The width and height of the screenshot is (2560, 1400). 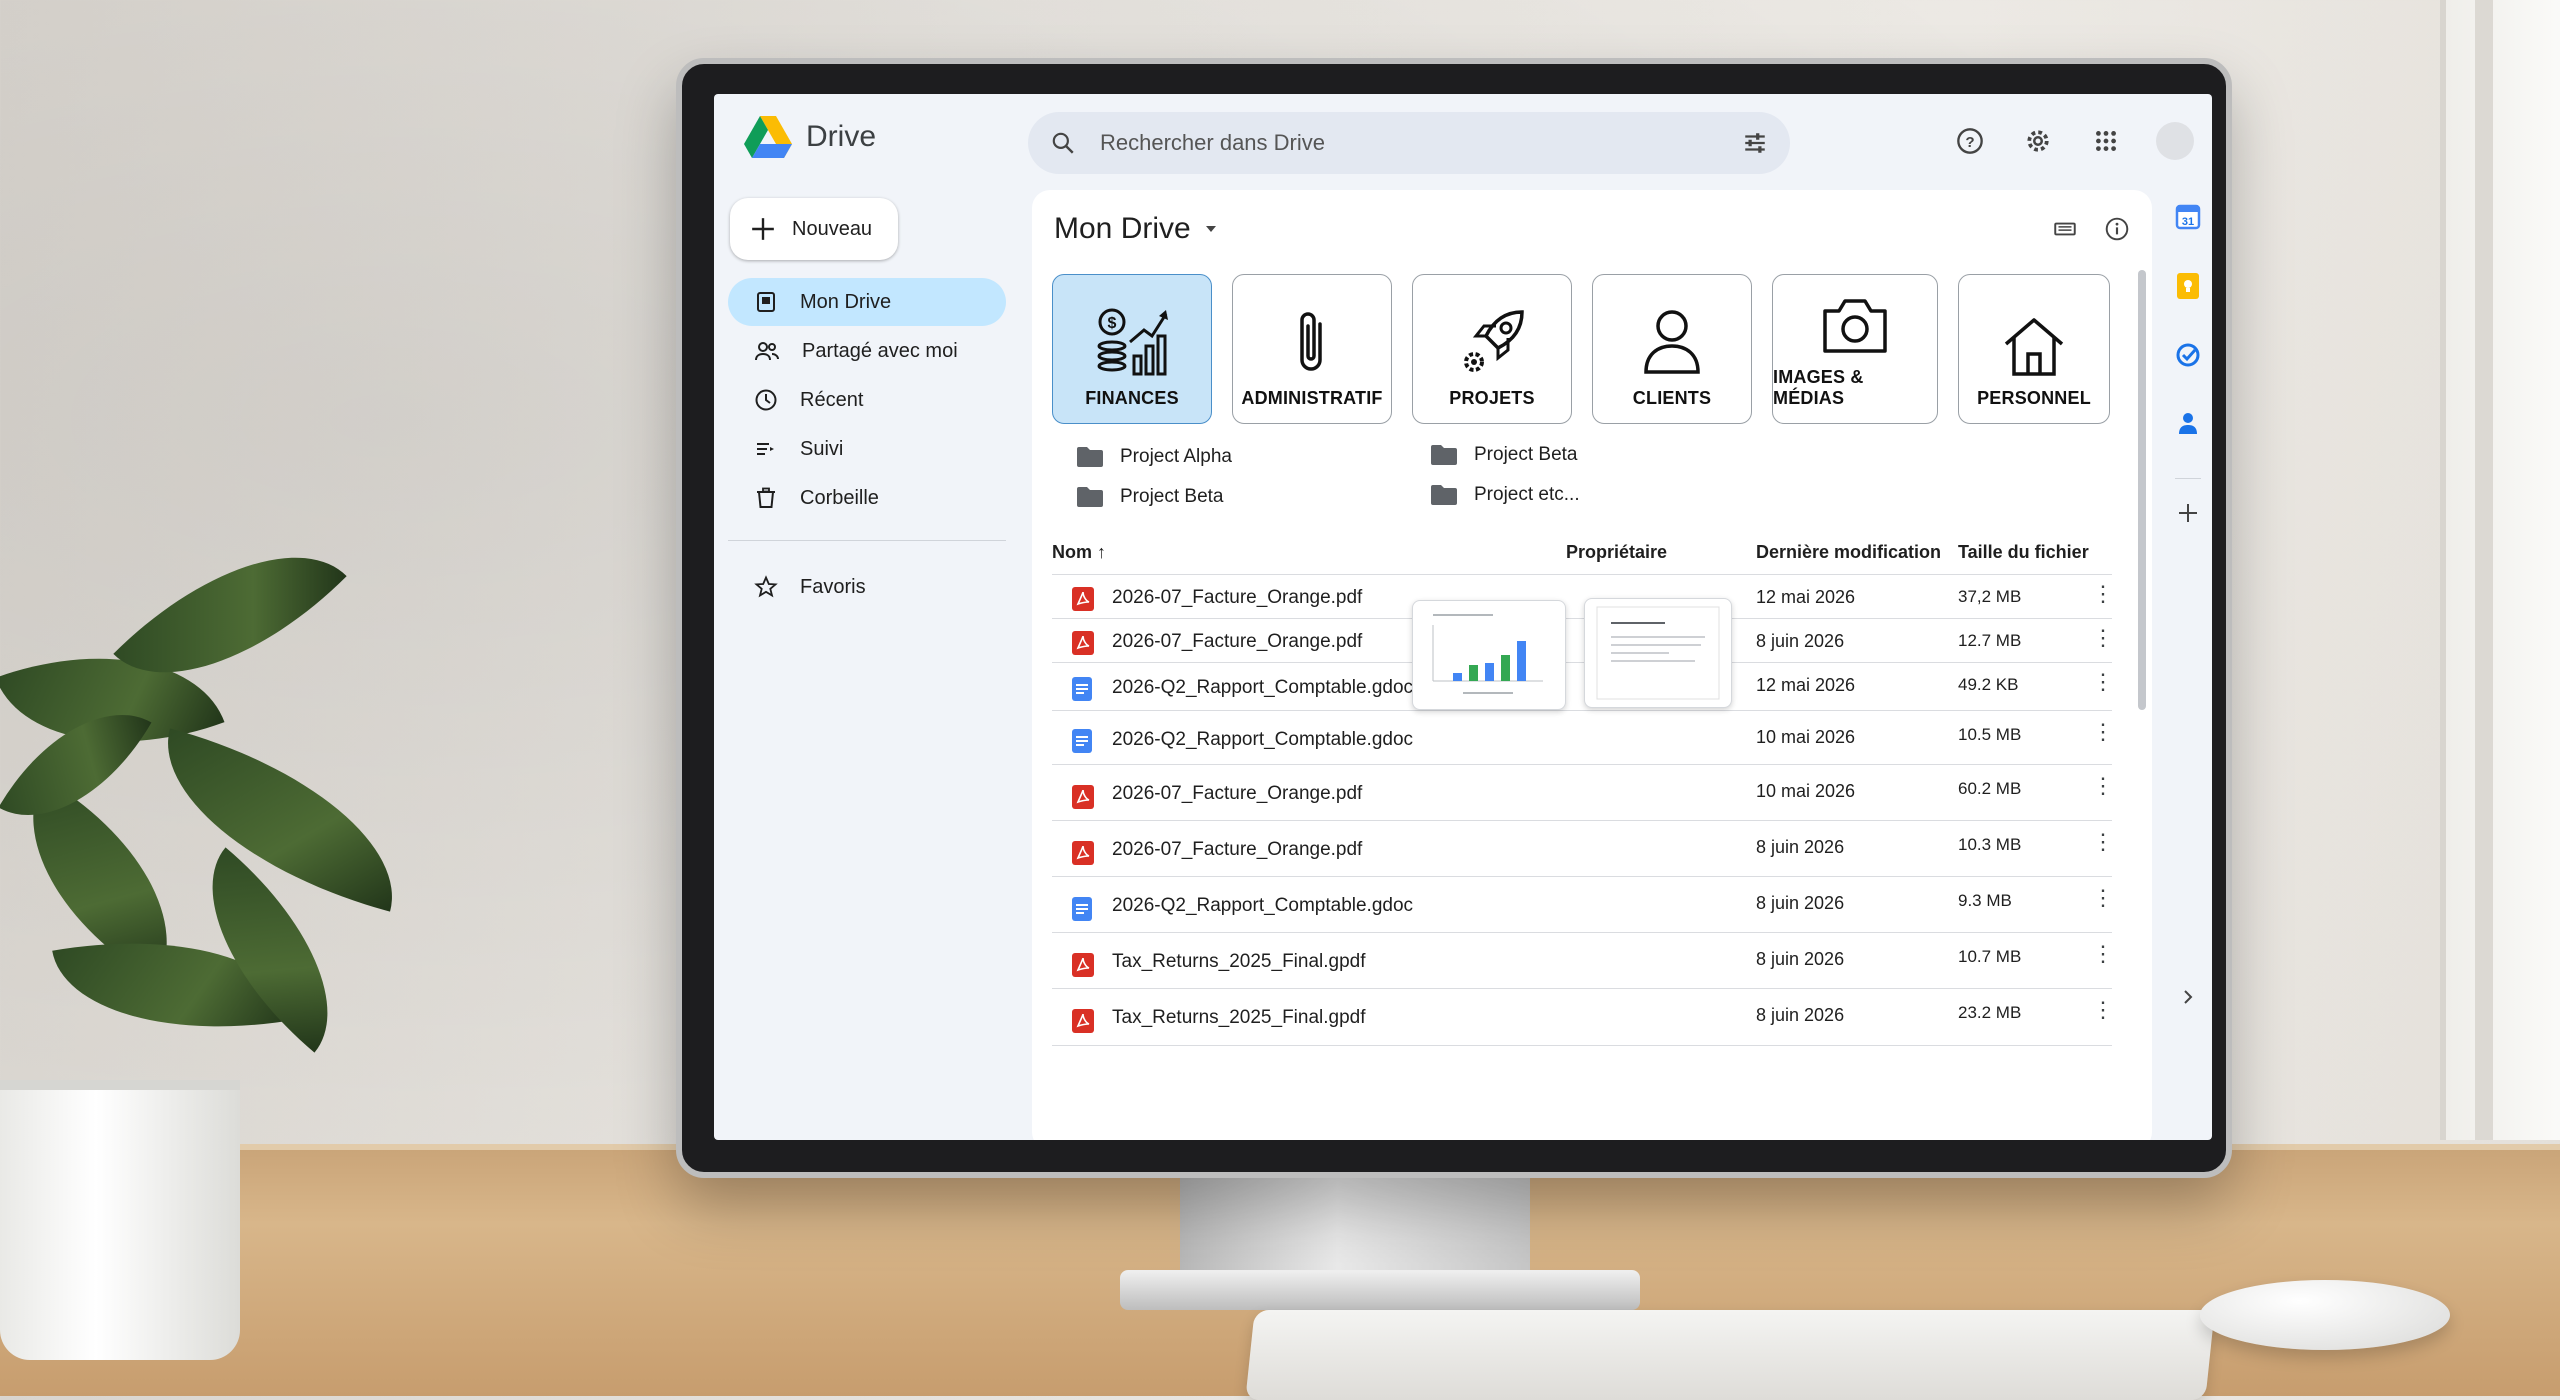 I want to click on column-modified: Dernière modification, so click(x=1848, y=552).